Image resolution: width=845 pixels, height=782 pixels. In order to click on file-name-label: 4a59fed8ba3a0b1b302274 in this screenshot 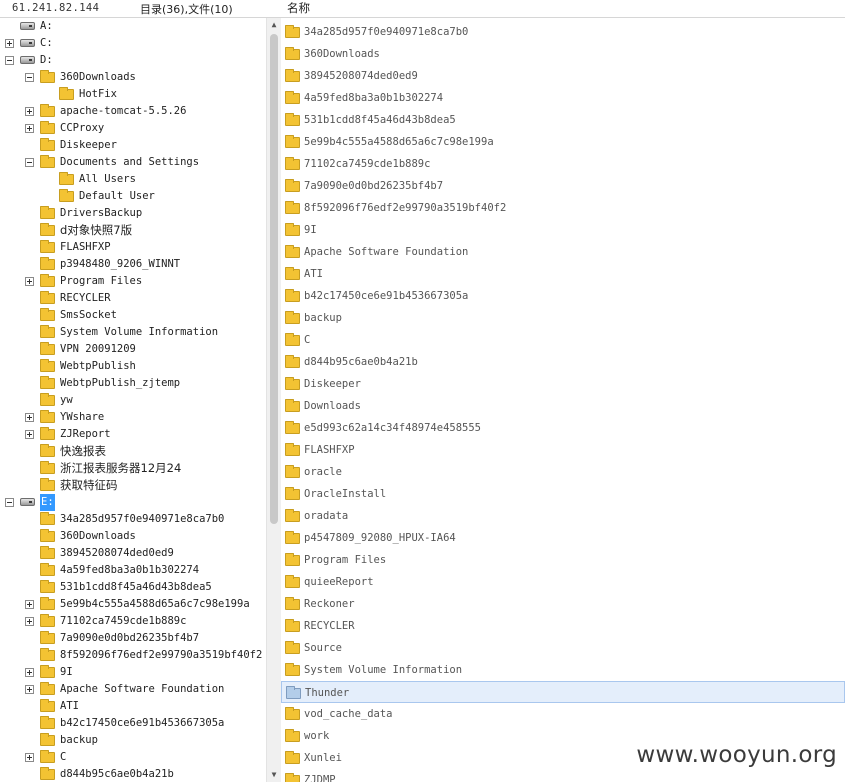, I will do `click(374, 98)`.